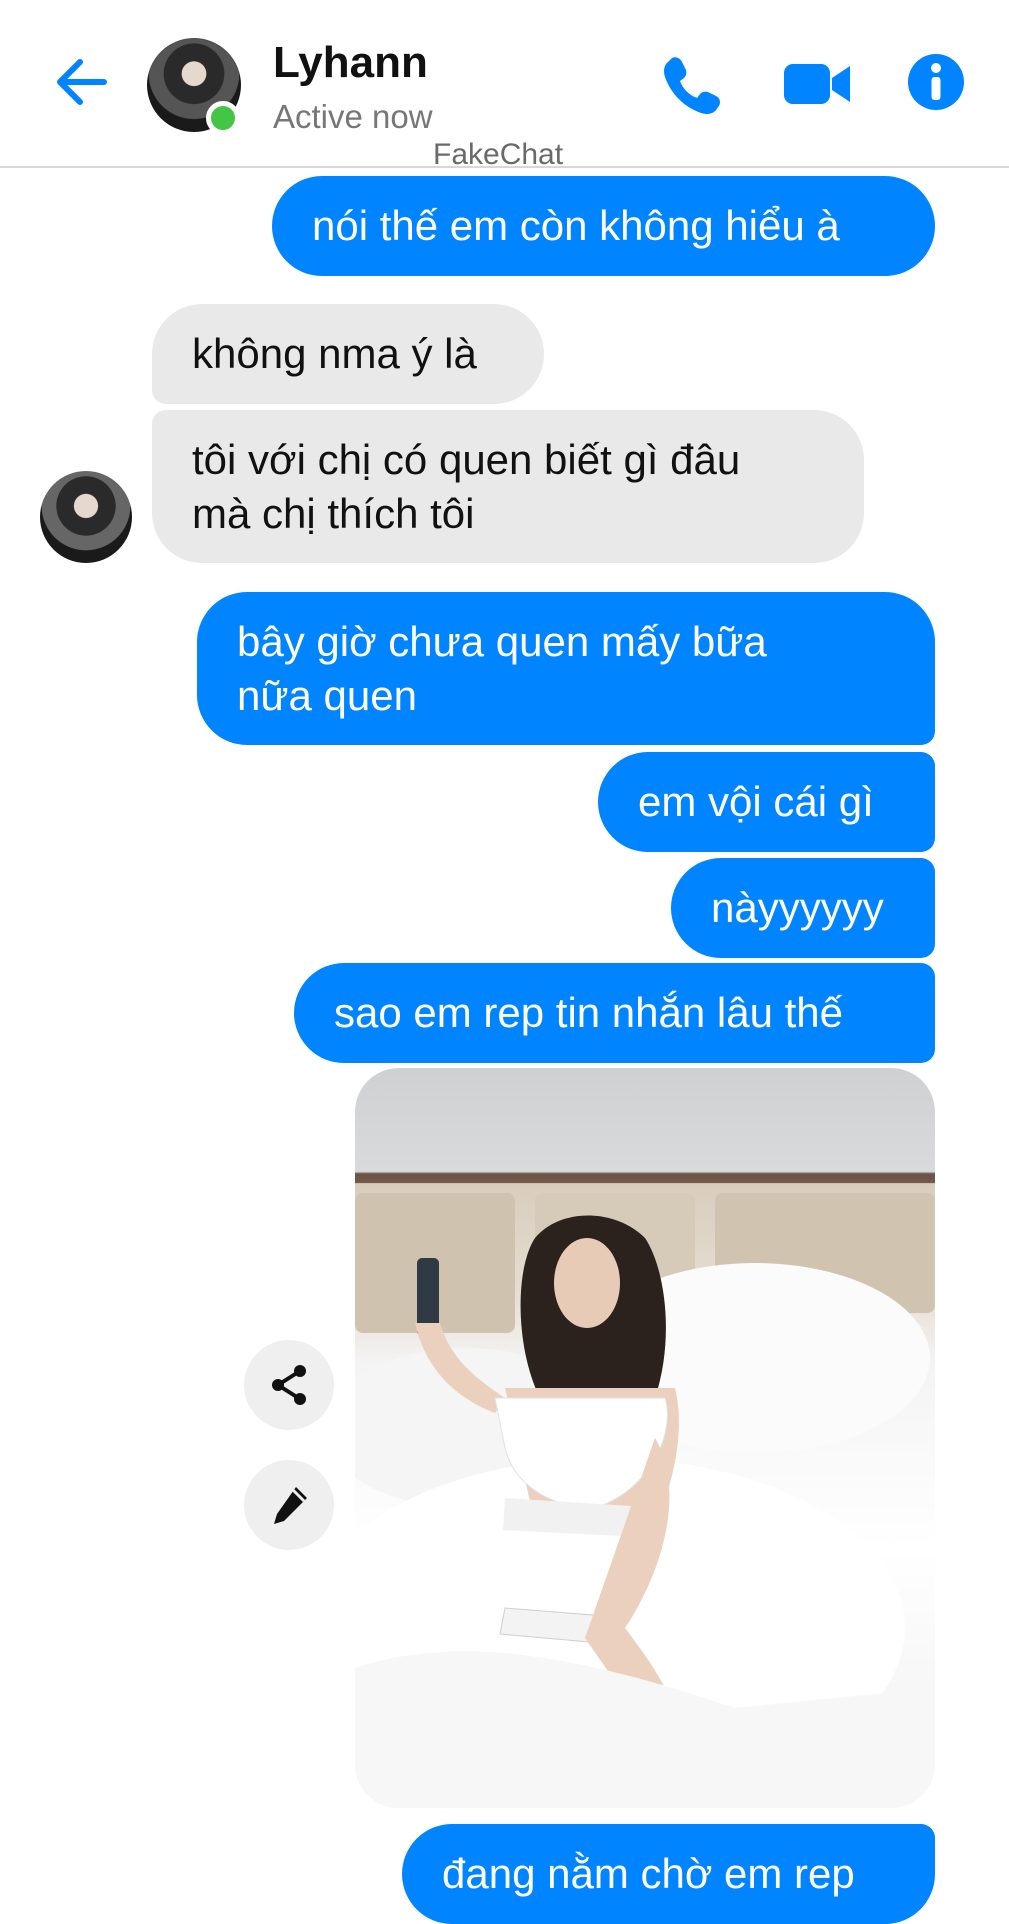 Image resolution: width=1009 pixels, height=1924 pixels. I want to click on message-outgoing: đang nằm chờ em rep, so click(668, 1874).